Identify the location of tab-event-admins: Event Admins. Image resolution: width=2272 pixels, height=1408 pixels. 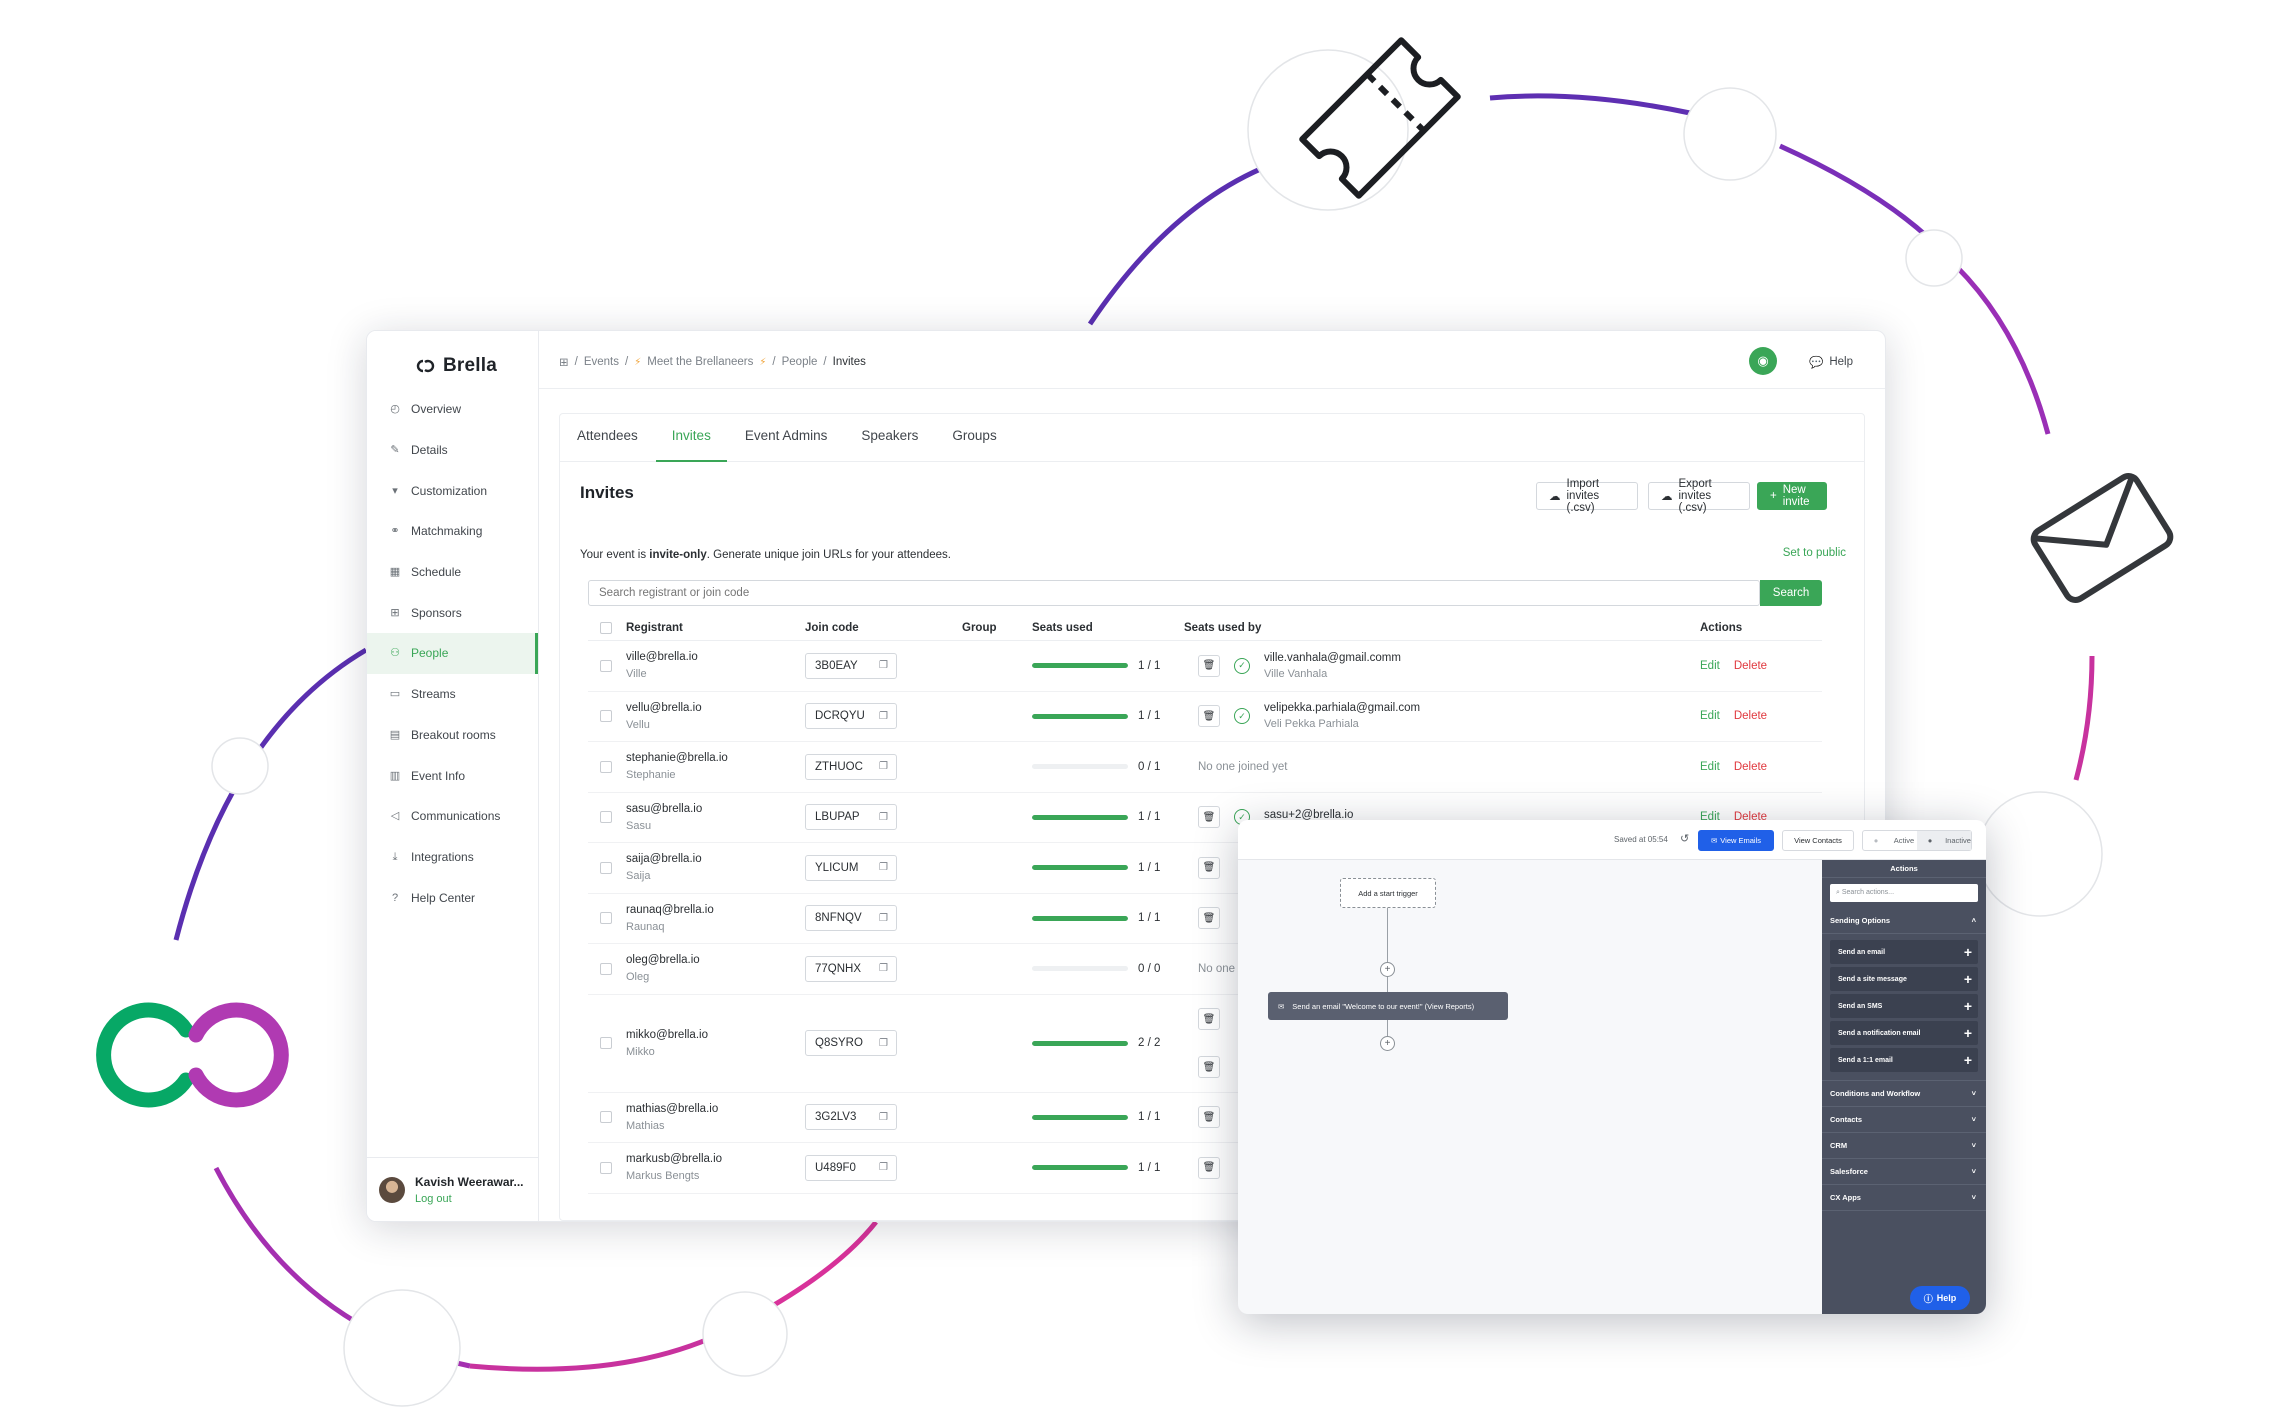
(786, 438).